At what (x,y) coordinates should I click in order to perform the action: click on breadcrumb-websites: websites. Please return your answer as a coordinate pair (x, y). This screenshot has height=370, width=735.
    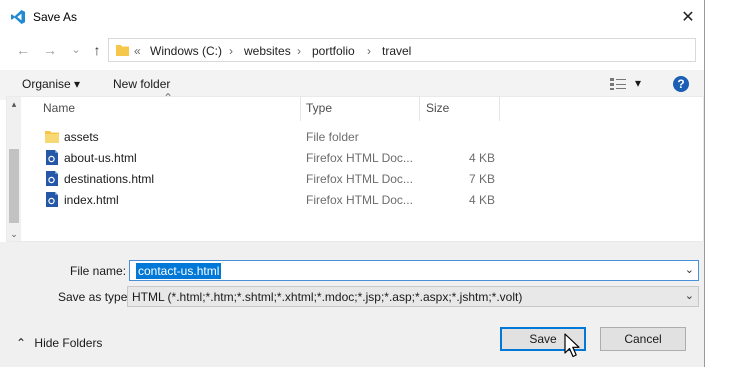
    Looking at the image, I should click on (267, 51).